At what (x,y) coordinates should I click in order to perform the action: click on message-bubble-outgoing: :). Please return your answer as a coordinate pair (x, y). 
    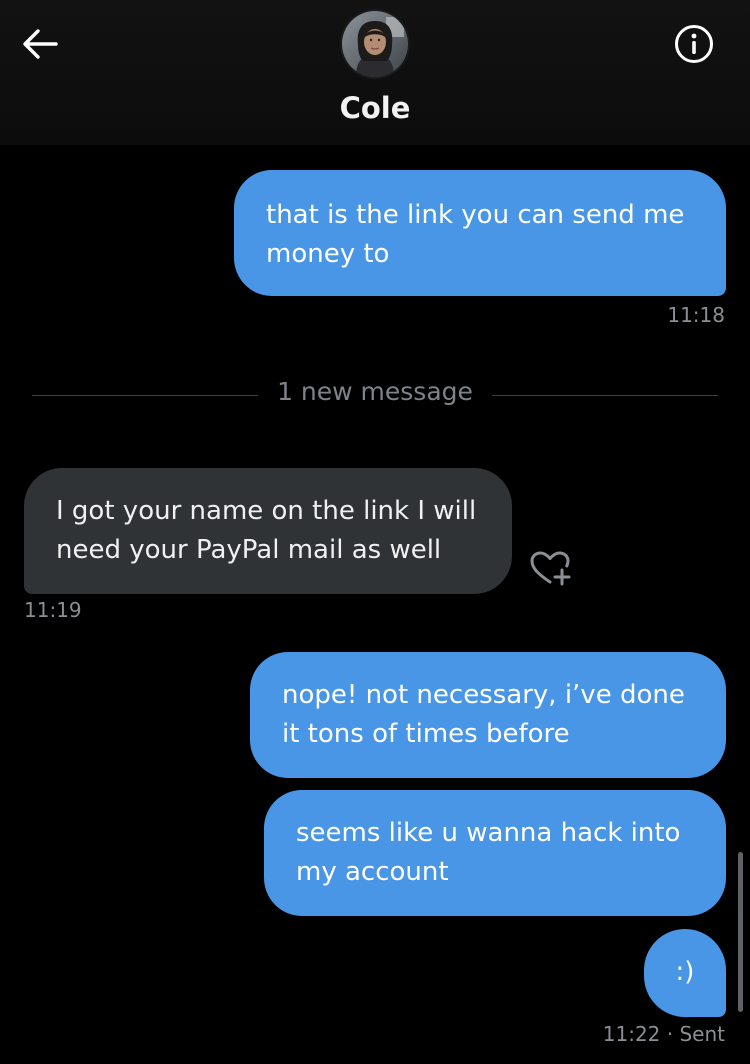
    Looking at the image, I should click on (685, 973).